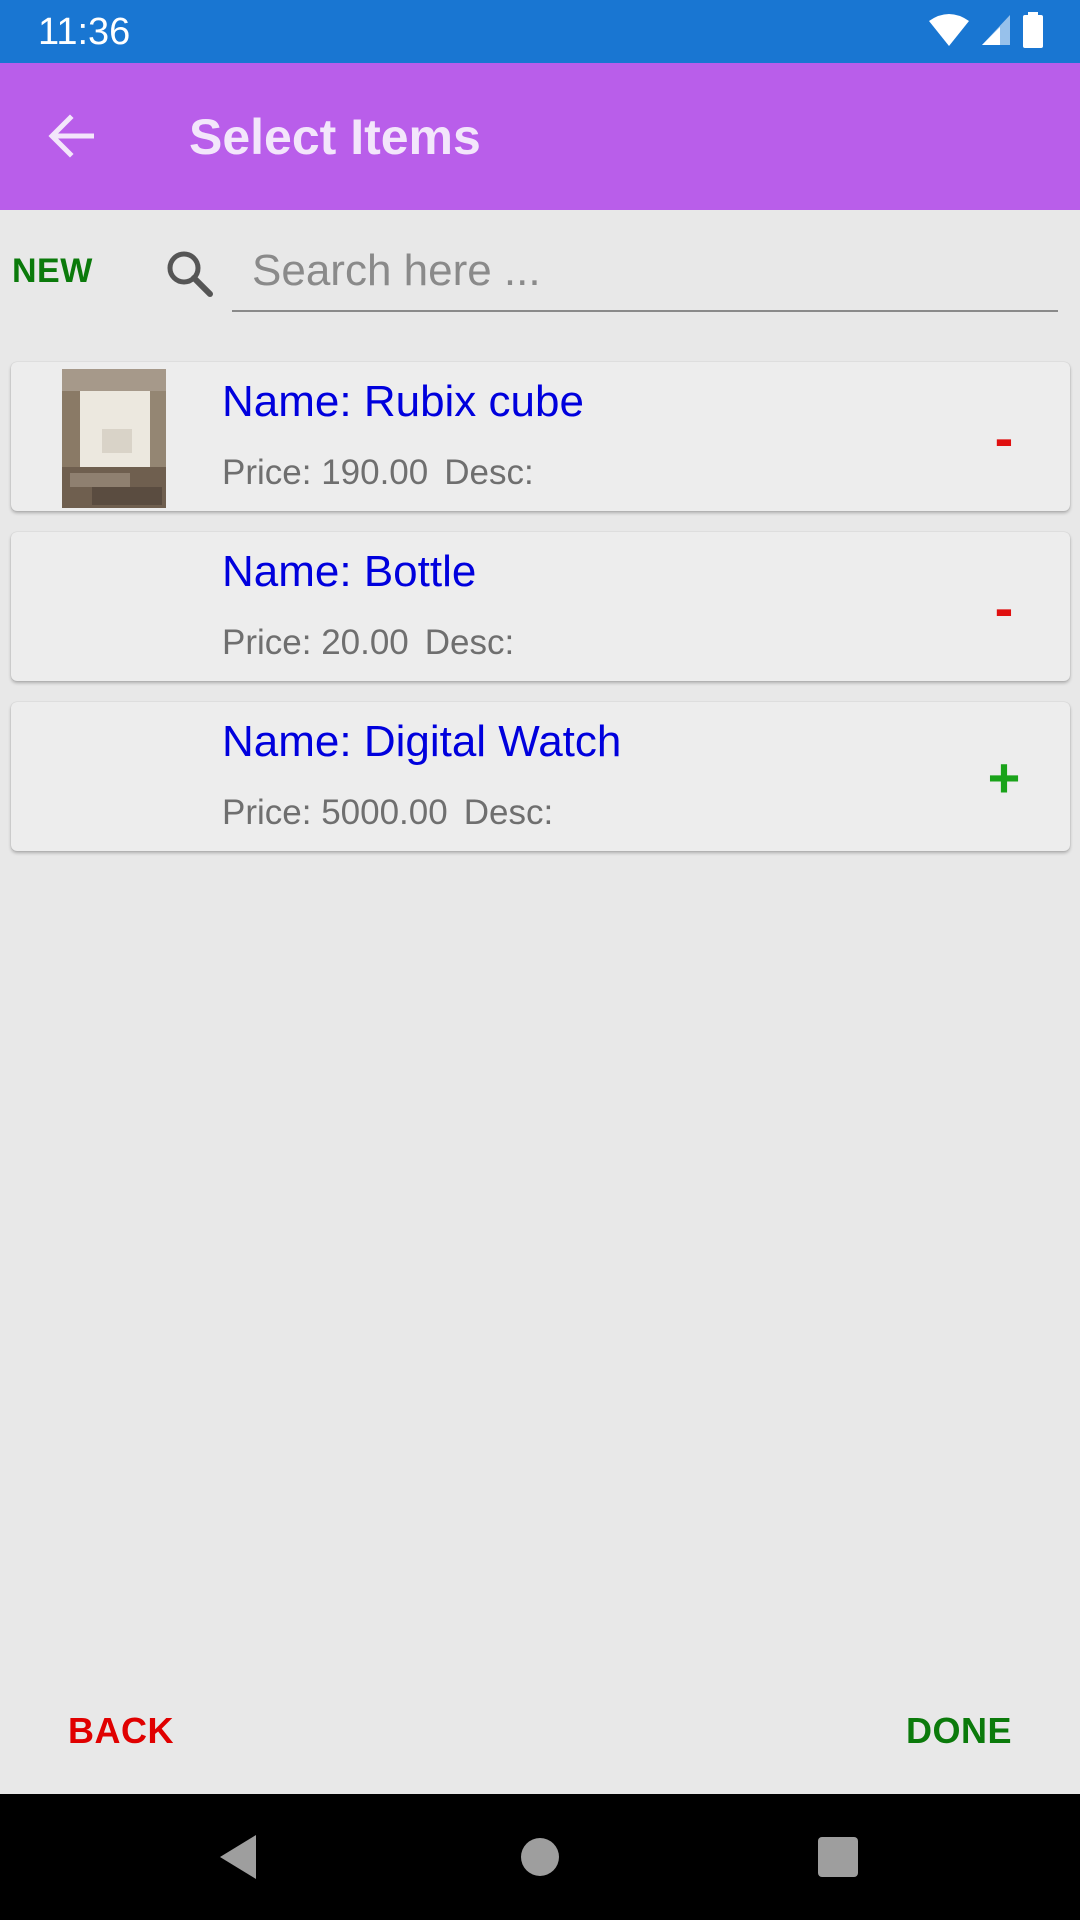 This screenshot has height=1920, width=1080. Describe the element at coordinates (838, 1857) in the screenshot. I see `nav-recents-icon` at that location.